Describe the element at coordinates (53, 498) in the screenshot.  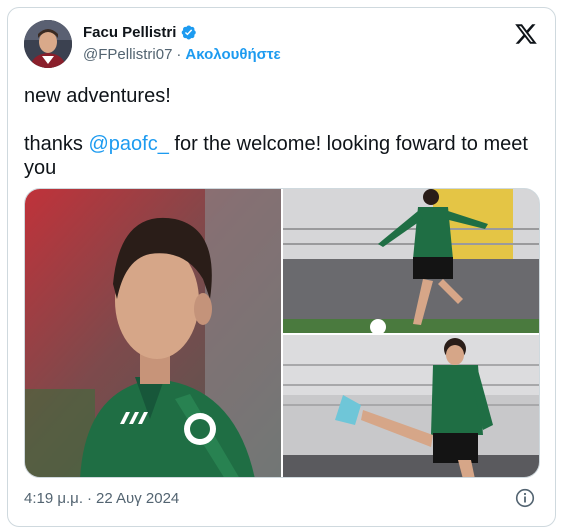
I see `tweet-time: 4:19 μ.μ.` at that location.